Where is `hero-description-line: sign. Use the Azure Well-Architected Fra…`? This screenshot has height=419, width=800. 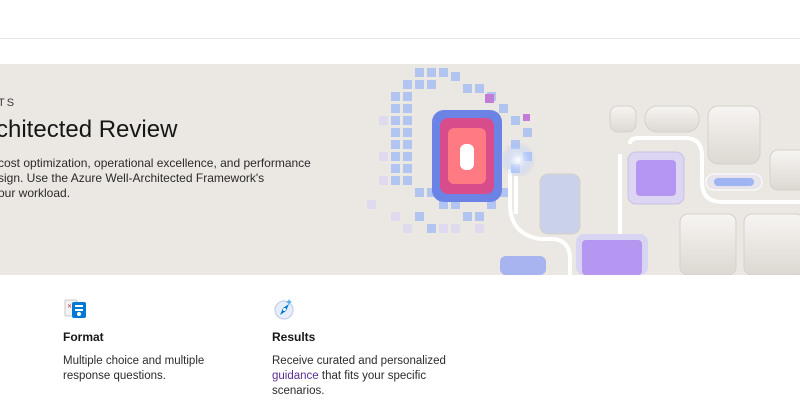
hero-description-line: sign. Use the Azure Well-Architected Fra… is located at coordinates (132, 178).